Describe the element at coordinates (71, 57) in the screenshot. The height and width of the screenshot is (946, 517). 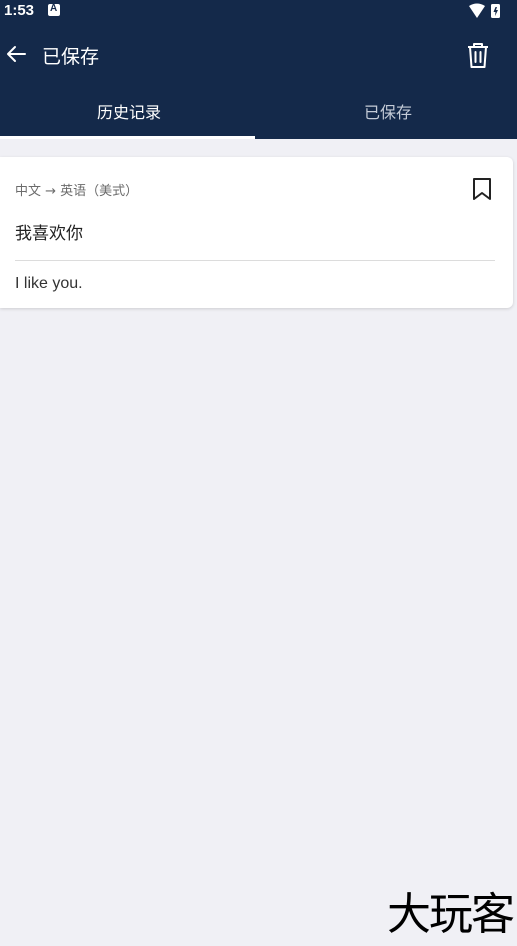
I see `page-title: 已保存` at that location.